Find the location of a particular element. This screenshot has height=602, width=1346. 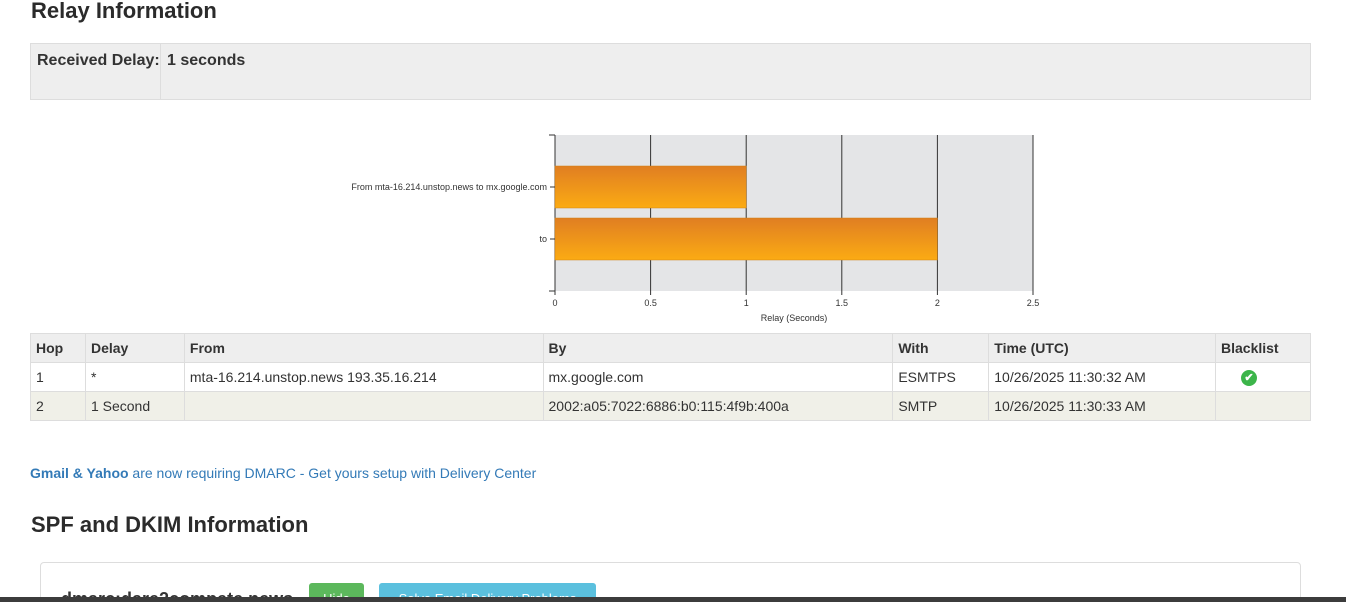

received-delay-label-text: Received Delay: is located at coordinates (98, 60).